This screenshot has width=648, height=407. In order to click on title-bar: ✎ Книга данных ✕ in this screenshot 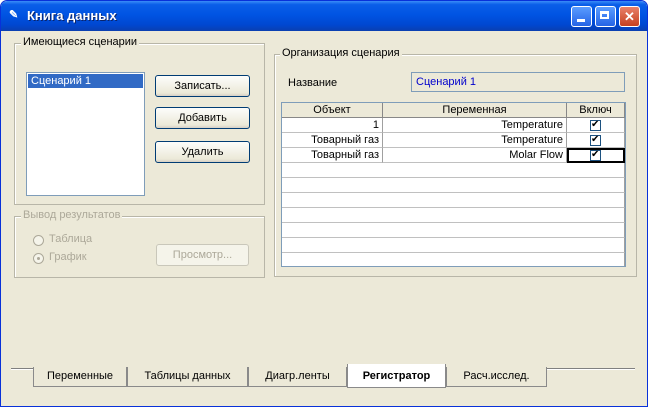, I will do `click(324, 16)`.